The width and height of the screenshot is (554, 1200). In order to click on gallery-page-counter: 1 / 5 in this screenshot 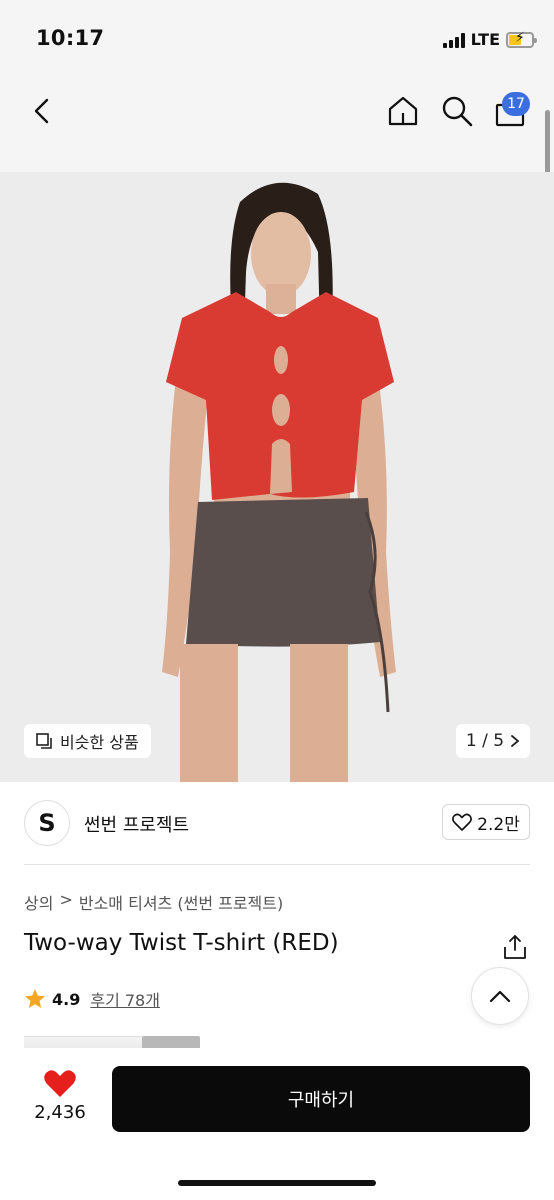, I will do `click(493, 741)`.